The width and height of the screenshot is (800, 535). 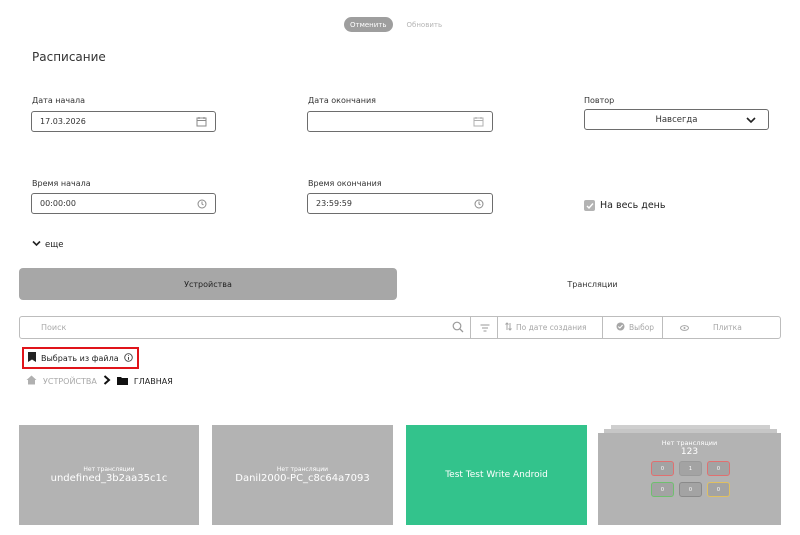 I want to click on tab-broadcasts: Трансляции, so click(x=592, y=284).